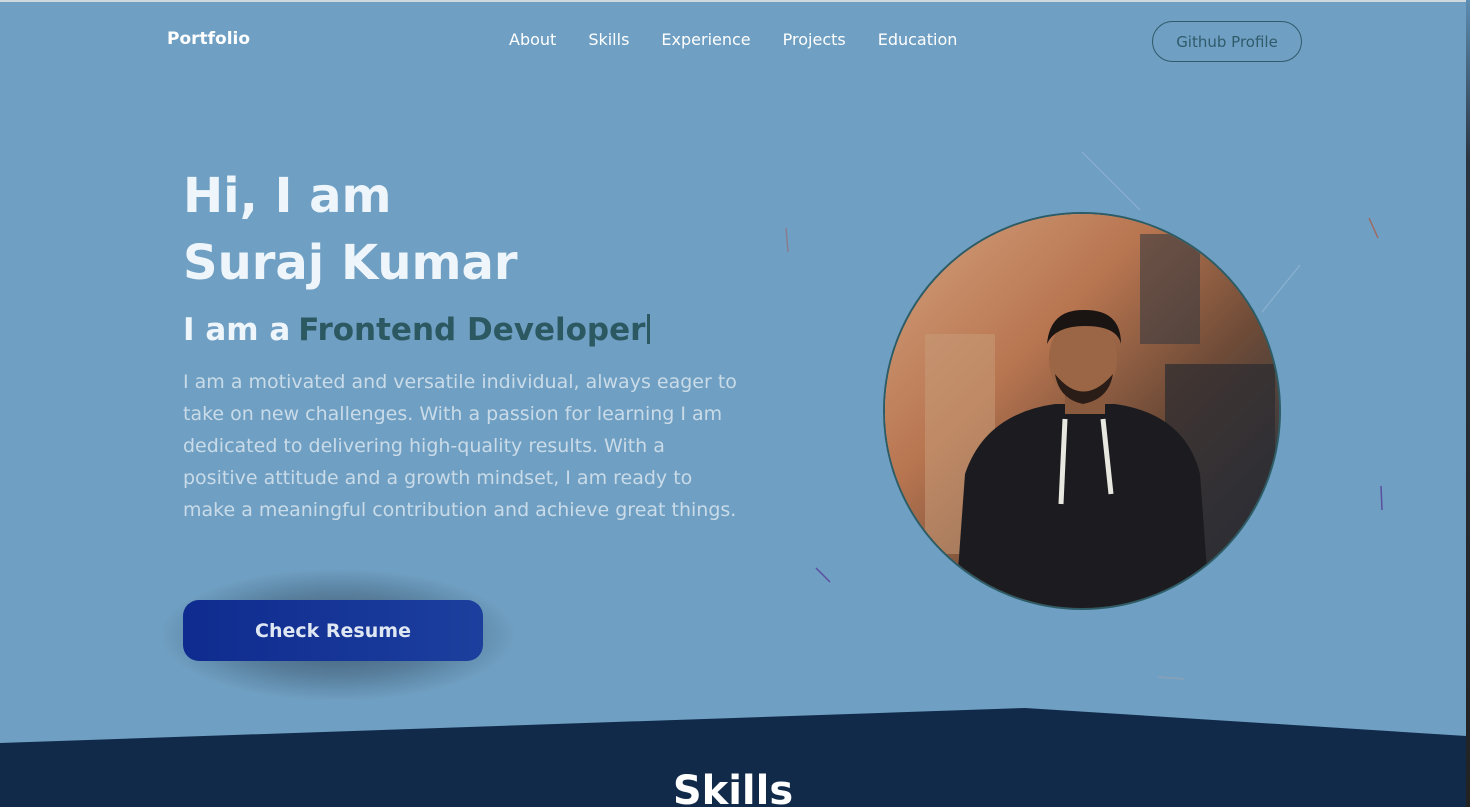 The width and height of the screenshot is (1470, 807). Describe the element at coordinates (472, 330) in the screenshot. I see `role-typed-text: Frontend Developer` at that location.